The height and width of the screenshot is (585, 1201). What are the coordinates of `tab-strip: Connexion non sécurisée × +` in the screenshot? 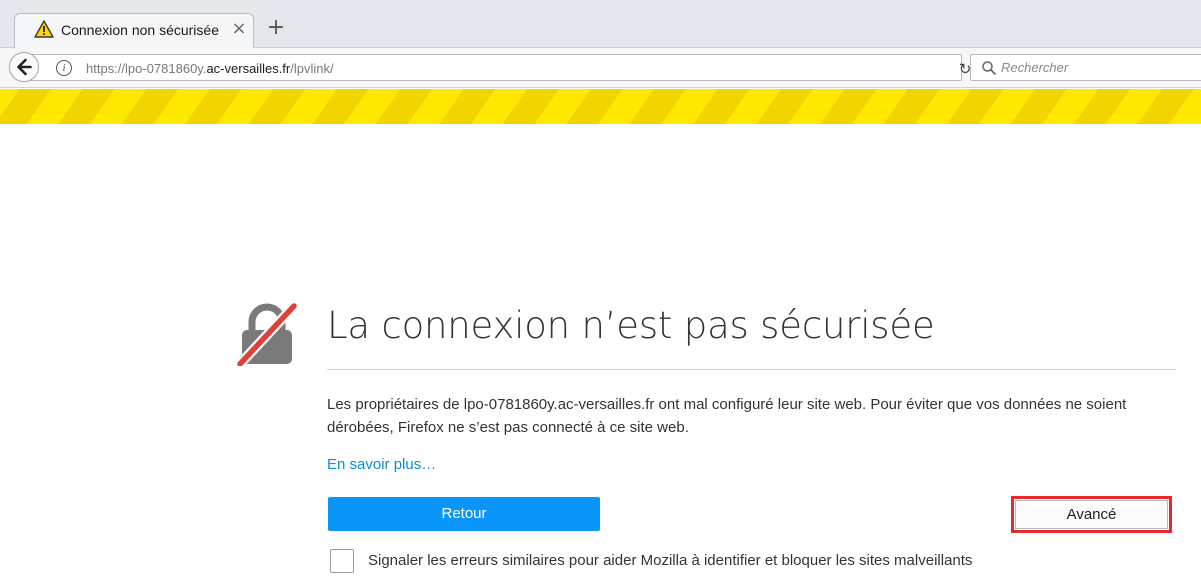 It's located at (600, 24).